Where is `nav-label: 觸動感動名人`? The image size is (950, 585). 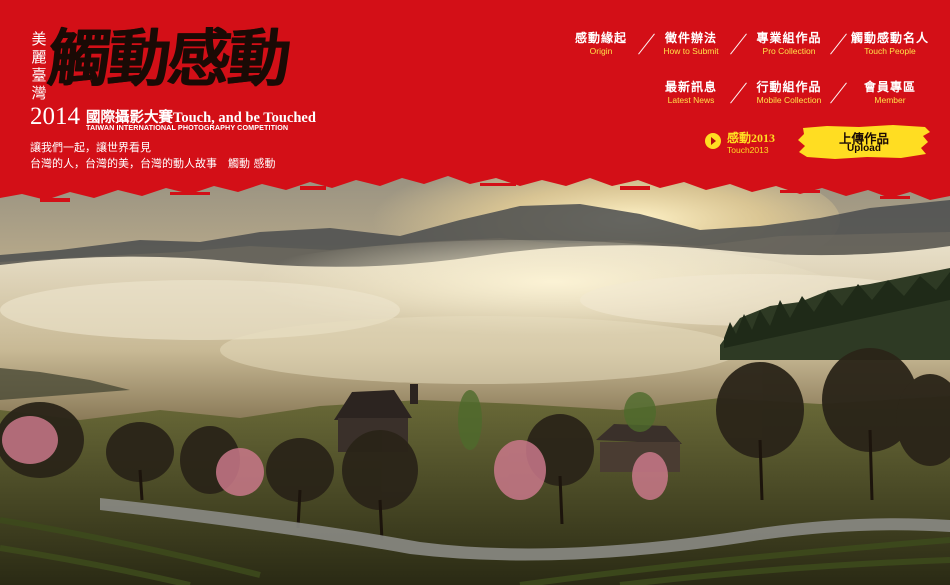 nav-label: 觸動感動名人 is located at coordinates (889, 38).